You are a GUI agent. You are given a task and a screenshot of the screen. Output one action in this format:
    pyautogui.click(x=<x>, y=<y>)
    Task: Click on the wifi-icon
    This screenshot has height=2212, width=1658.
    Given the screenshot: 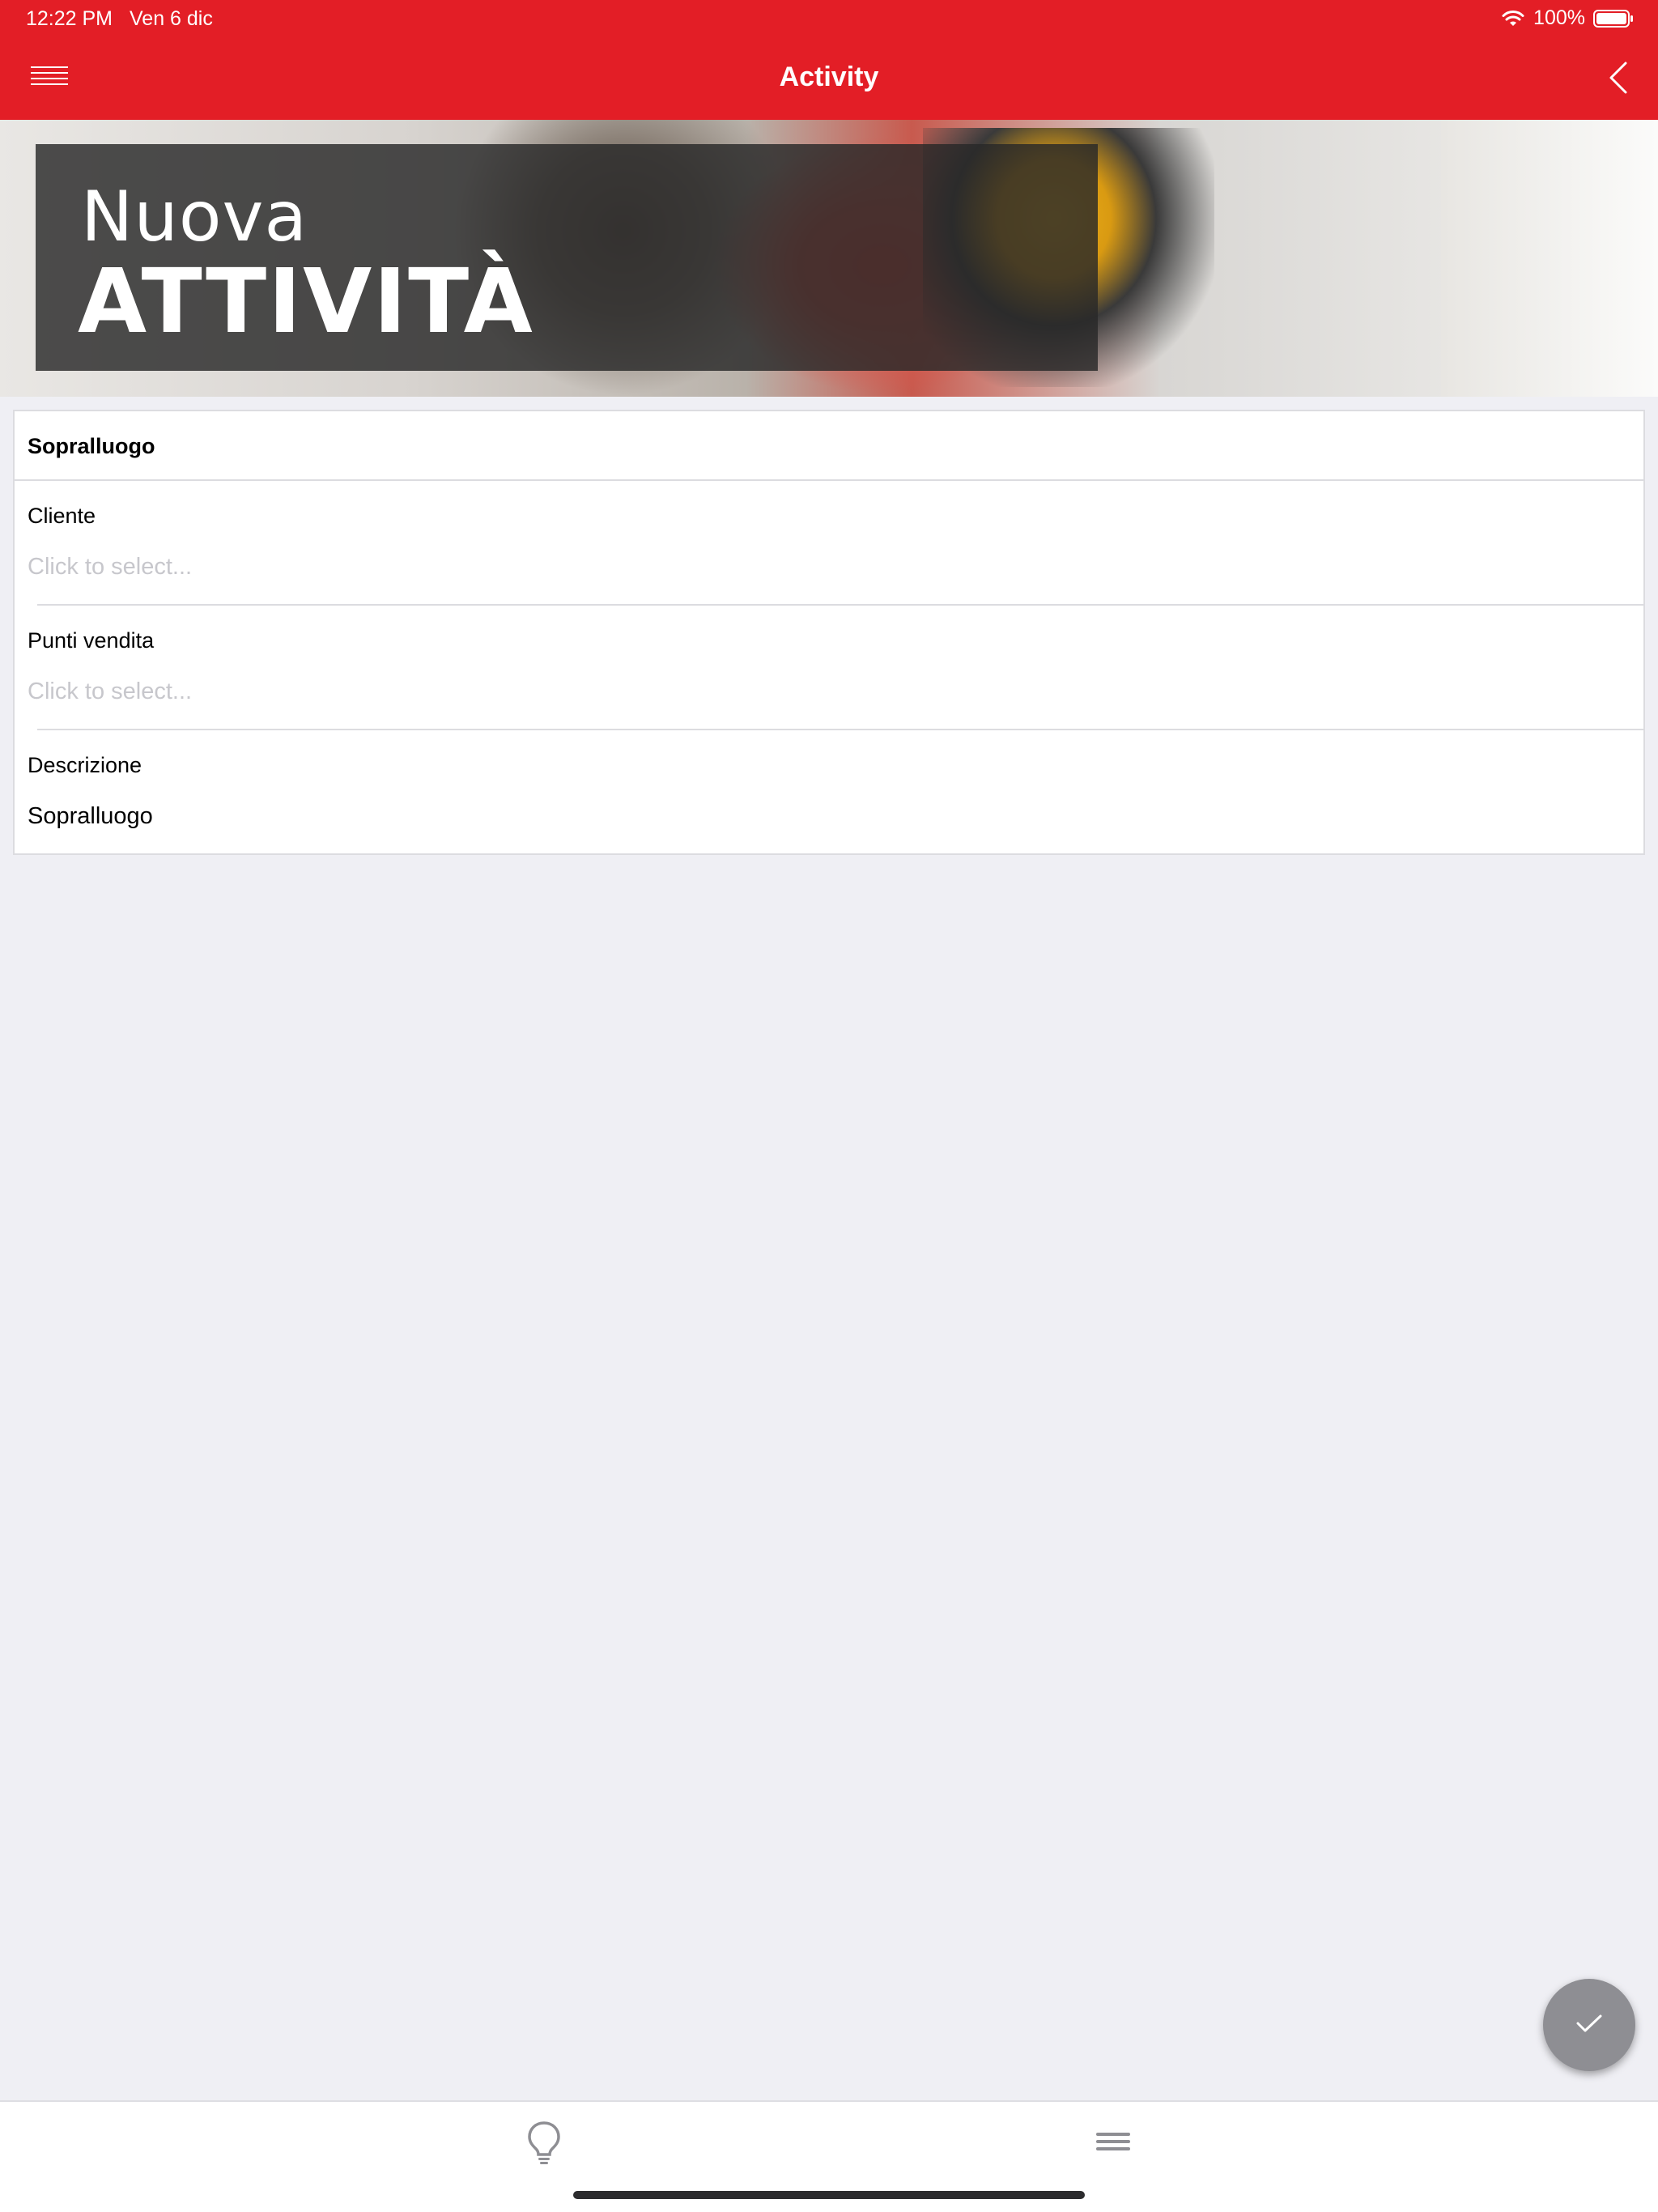 What is the action you would take?
    pyautogui.click(x=1513, y=19)
    